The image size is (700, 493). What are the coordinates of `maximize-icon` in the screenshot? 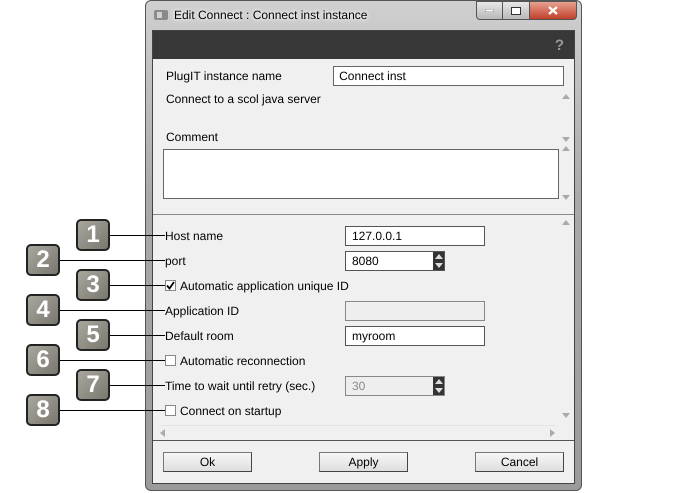 It's located at (516, 10).